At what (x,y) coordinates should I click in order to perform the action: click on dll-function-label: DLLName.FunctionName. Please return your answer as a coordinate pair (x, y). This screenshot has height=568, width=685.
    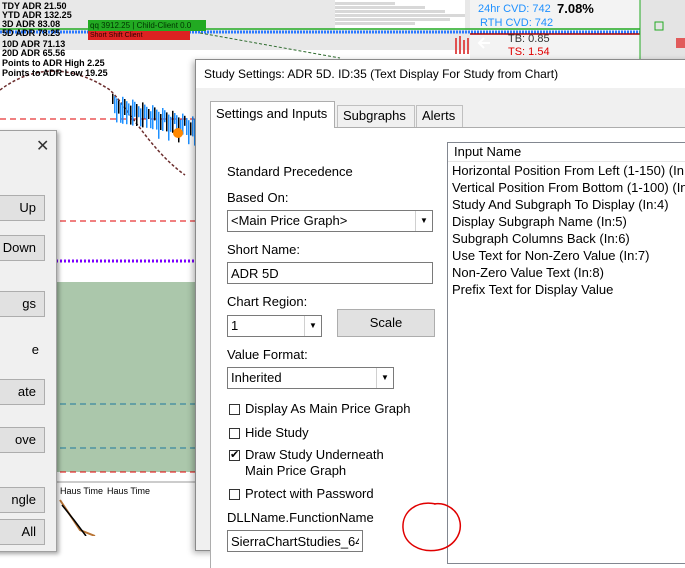
    Looking at the image, I should click on (300, 517).